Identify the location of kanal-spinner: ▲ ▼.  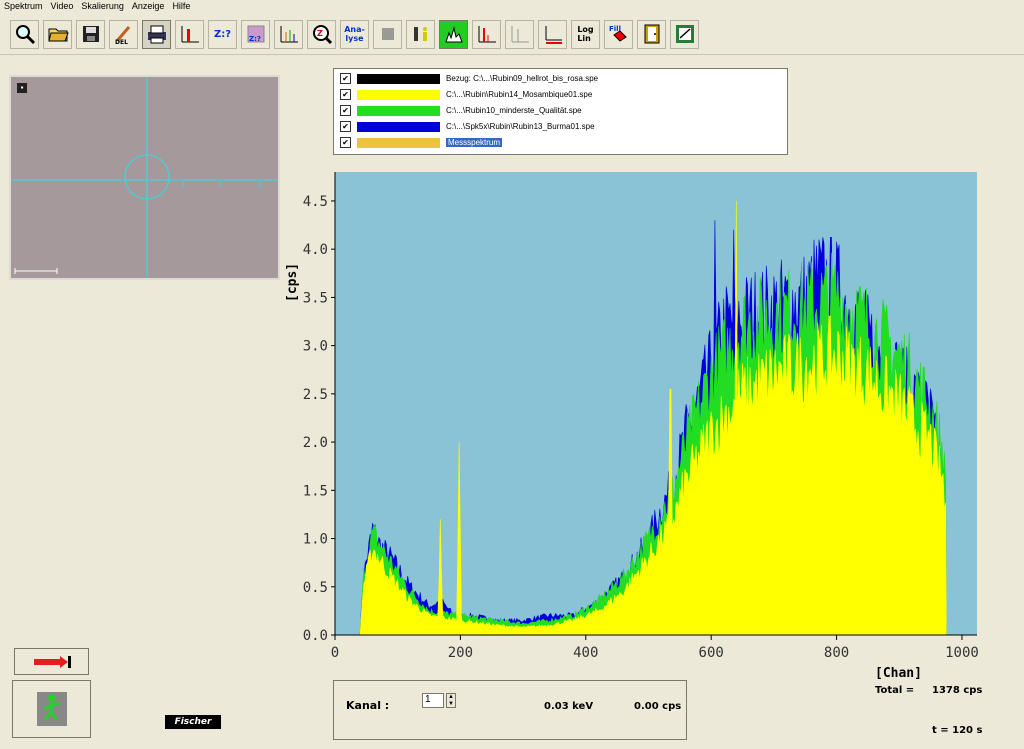
(451, 700).